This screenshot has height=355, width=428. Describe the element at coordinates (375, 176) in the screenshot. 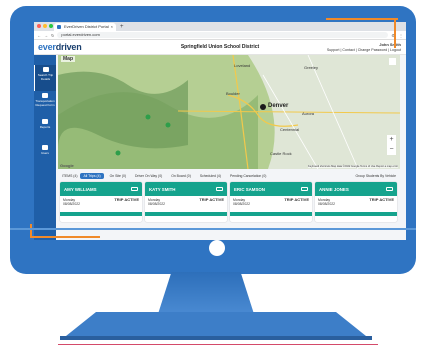

I see `group-by-select: Group Students By Vehicle` at that location.